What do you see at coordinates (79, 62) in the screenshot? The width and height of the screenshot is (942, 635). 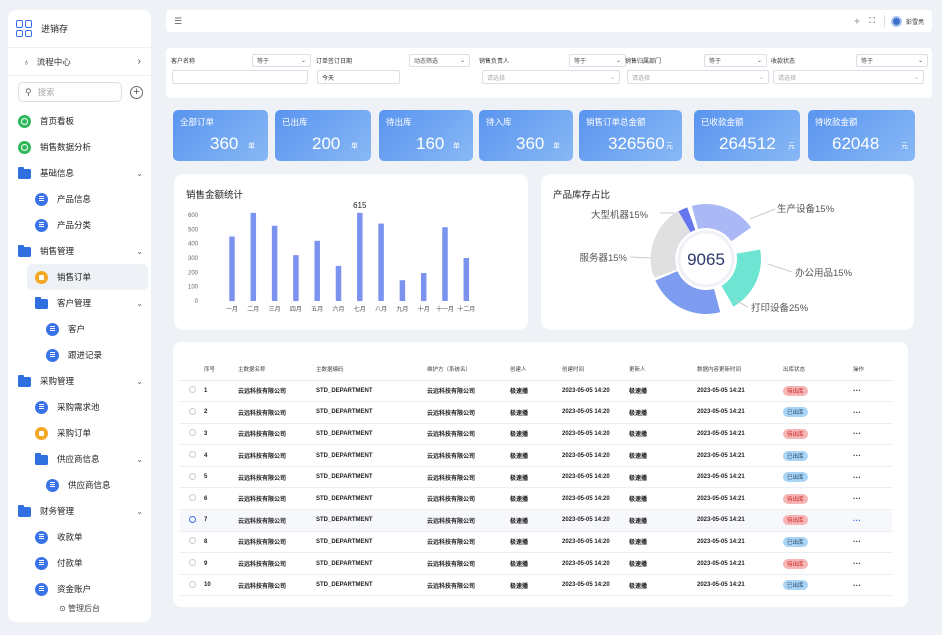 I see `flow-center-link: ♁ 流程中心 ›` at bounding box center [79, 62].